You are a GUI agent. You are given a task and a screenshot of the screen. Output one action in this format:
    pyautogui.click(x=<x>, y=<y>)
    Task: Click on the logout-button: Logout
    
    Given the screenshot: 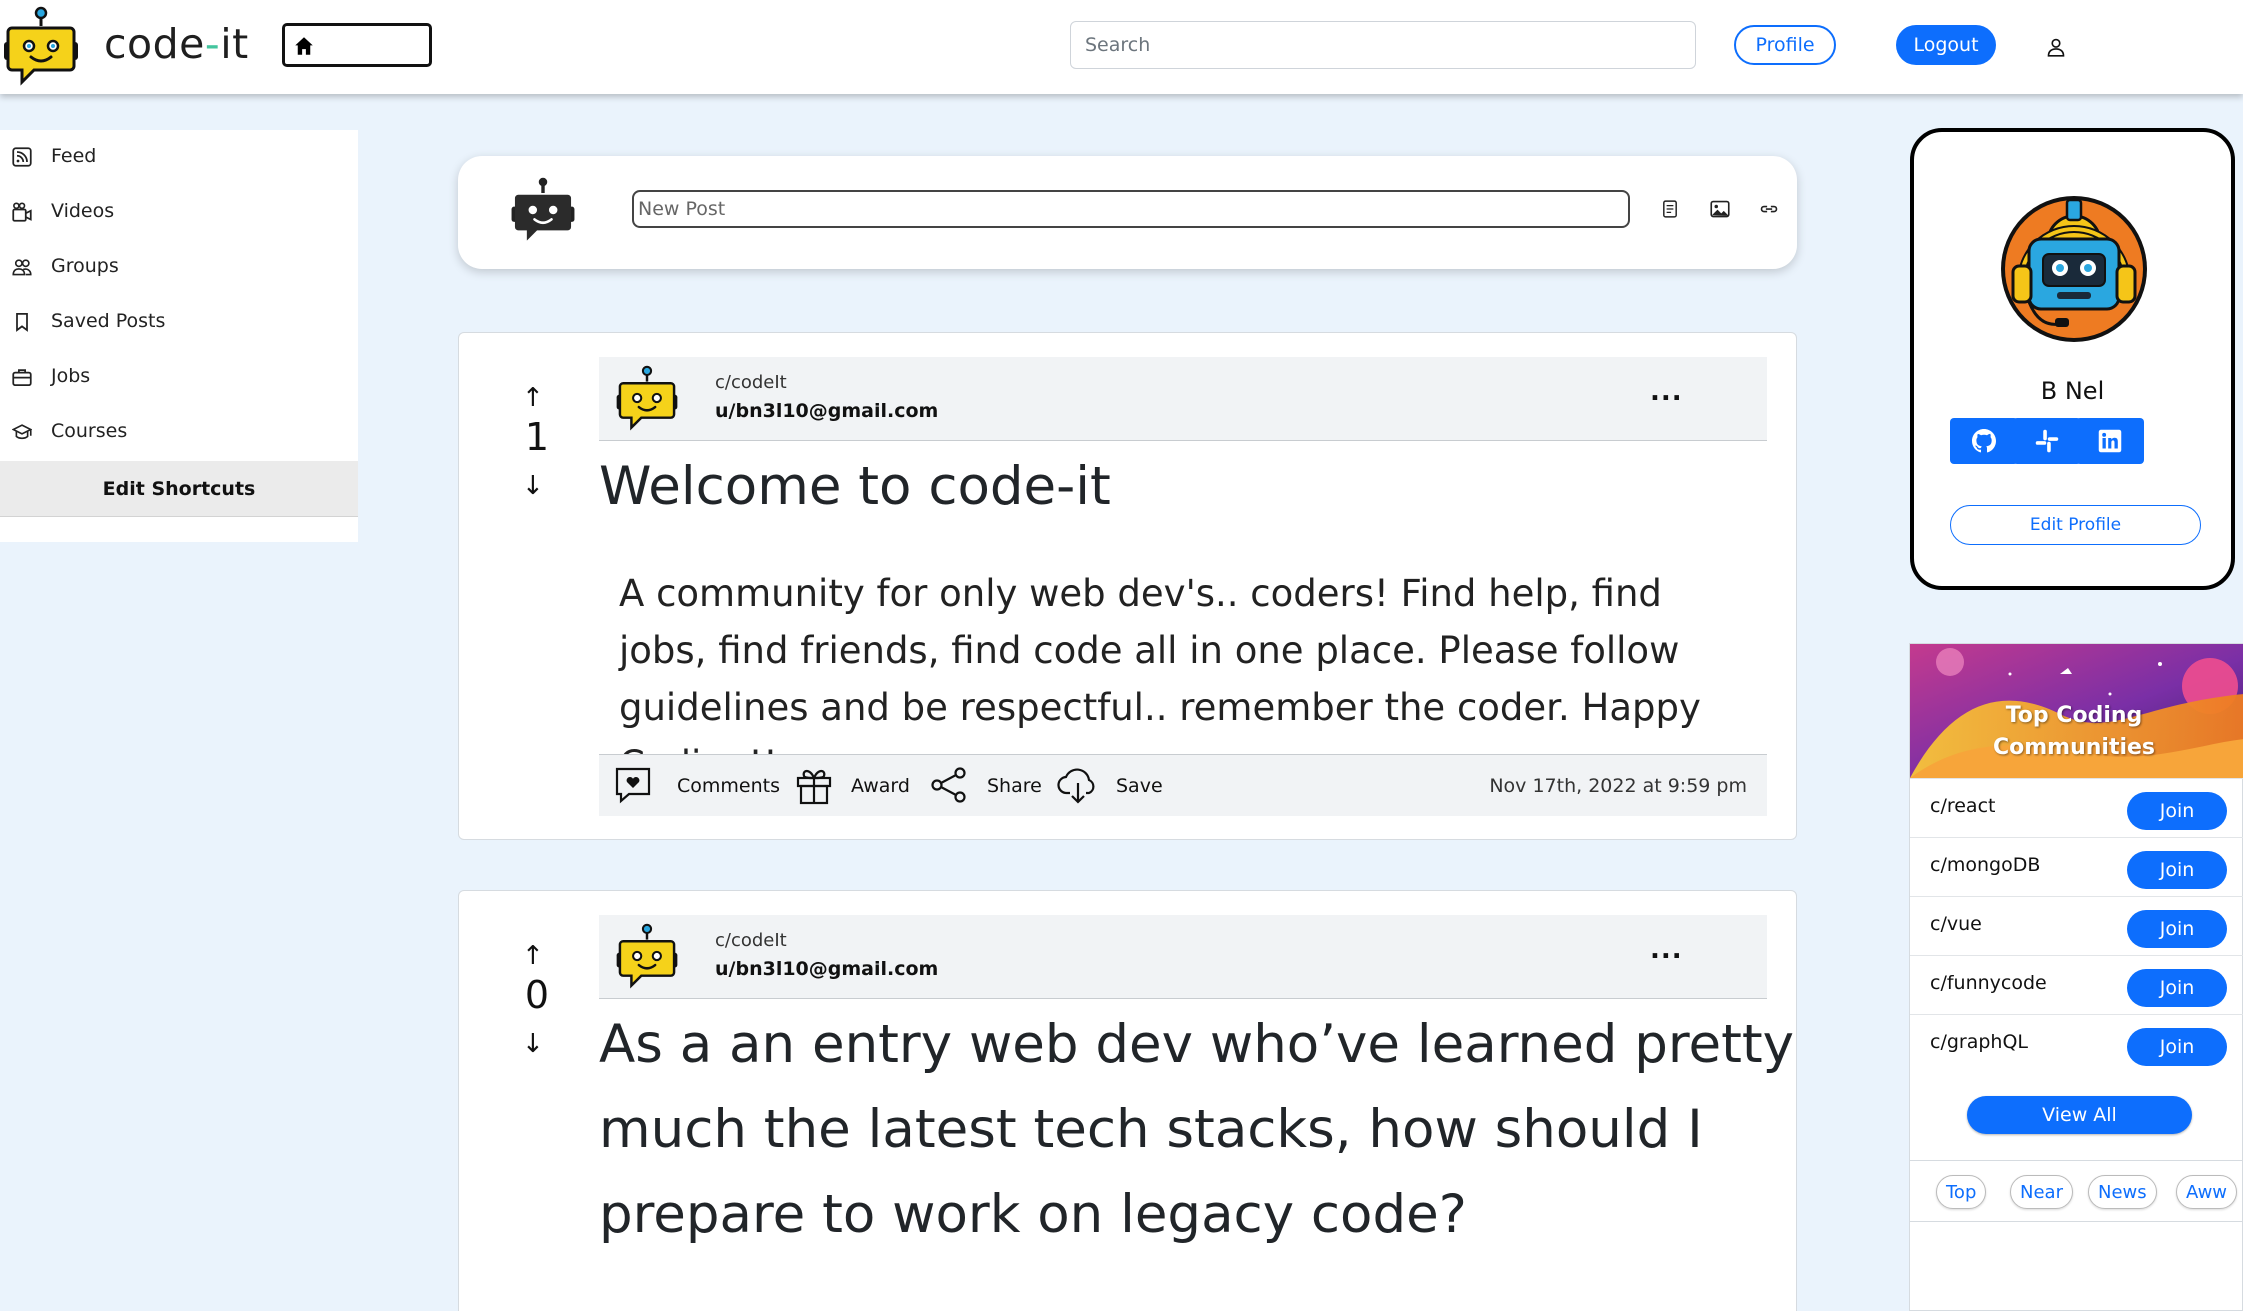 What is the action you would take?
    pyautogui.click(x=1946, y=45)
    